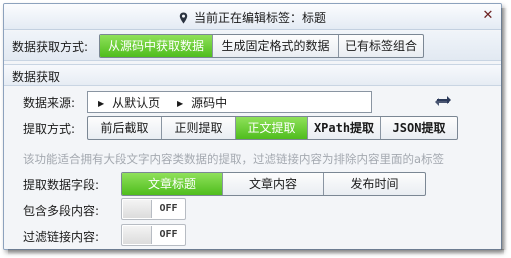 Image resolution: width=511 pixels, height=258 pixels. What do you see at coordinates (252, 75) in the screenshot?
I see `section-header: 数据获取` at bounding box center [252, 75].